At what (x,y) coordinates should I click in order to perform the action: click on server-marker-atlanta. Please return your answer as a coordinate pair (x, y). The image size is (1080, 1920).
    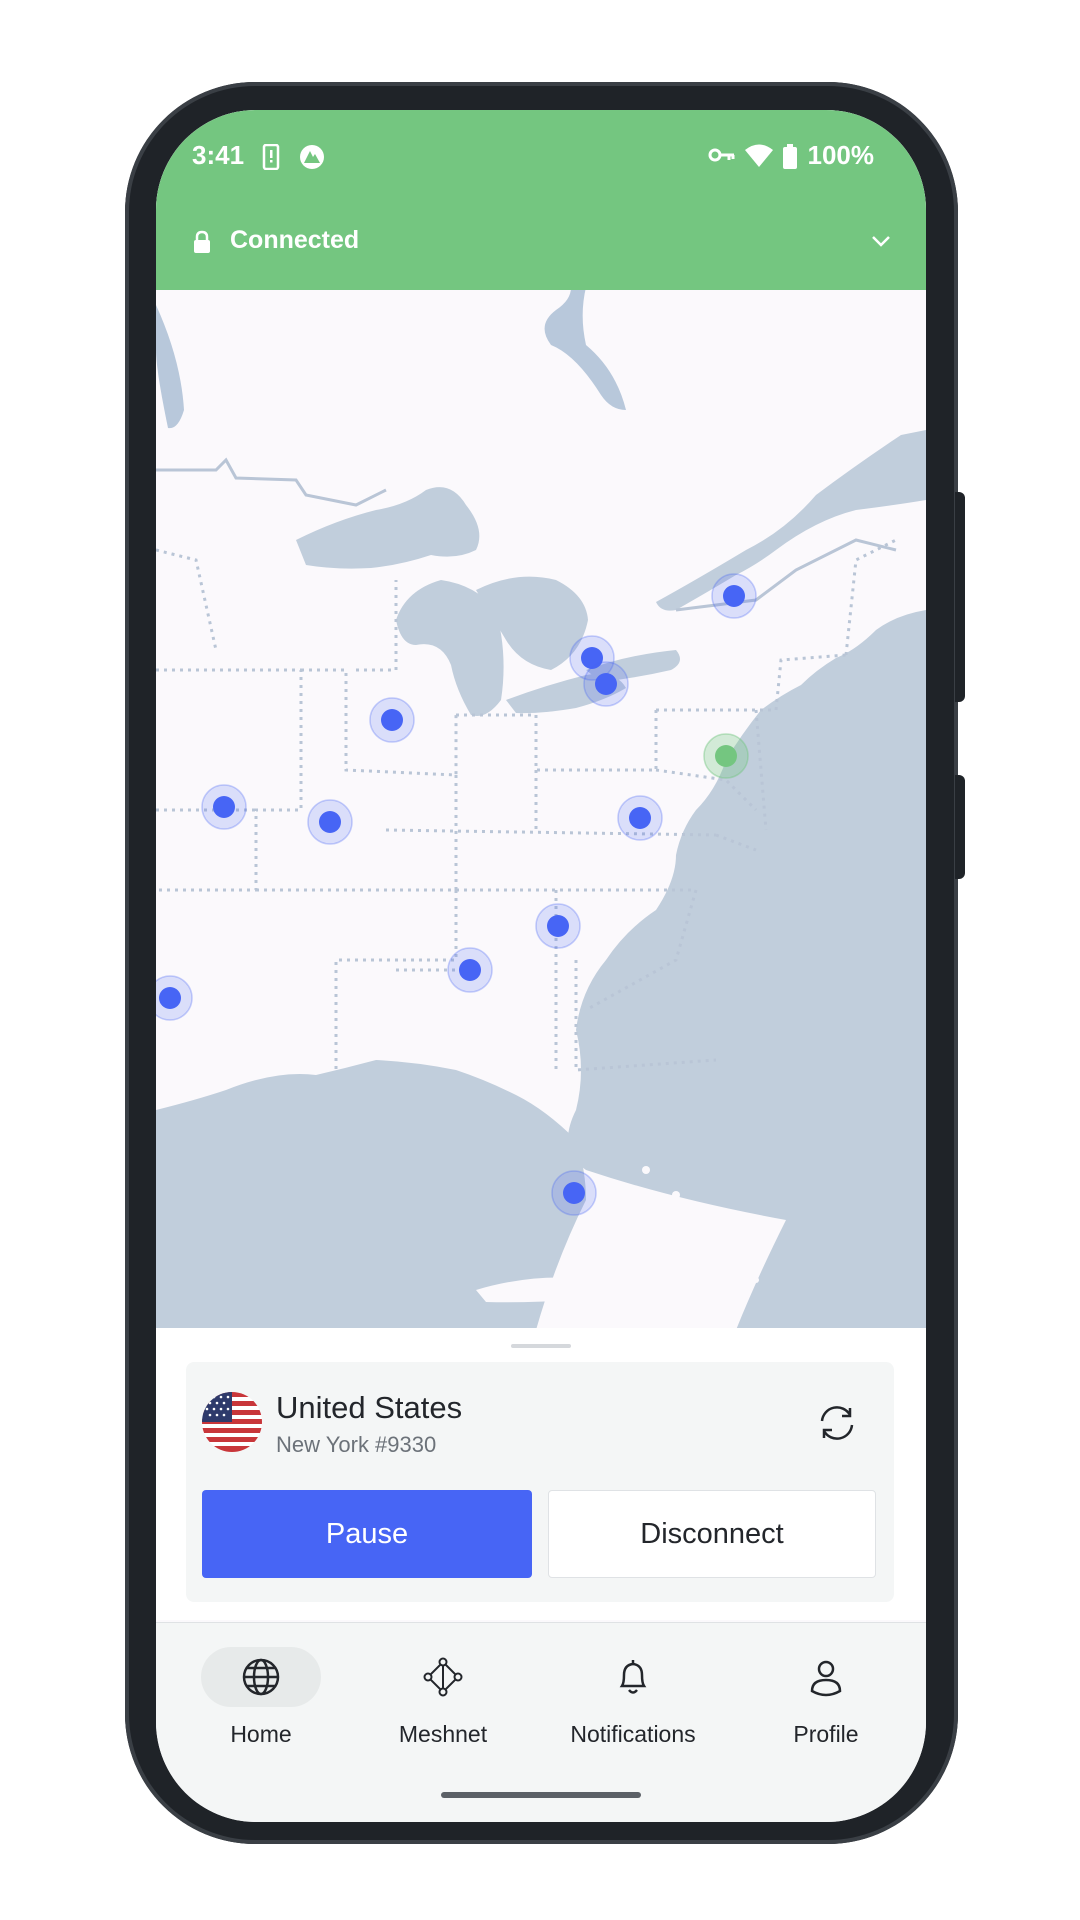
    Looking at the image, I should click on (470, 970).